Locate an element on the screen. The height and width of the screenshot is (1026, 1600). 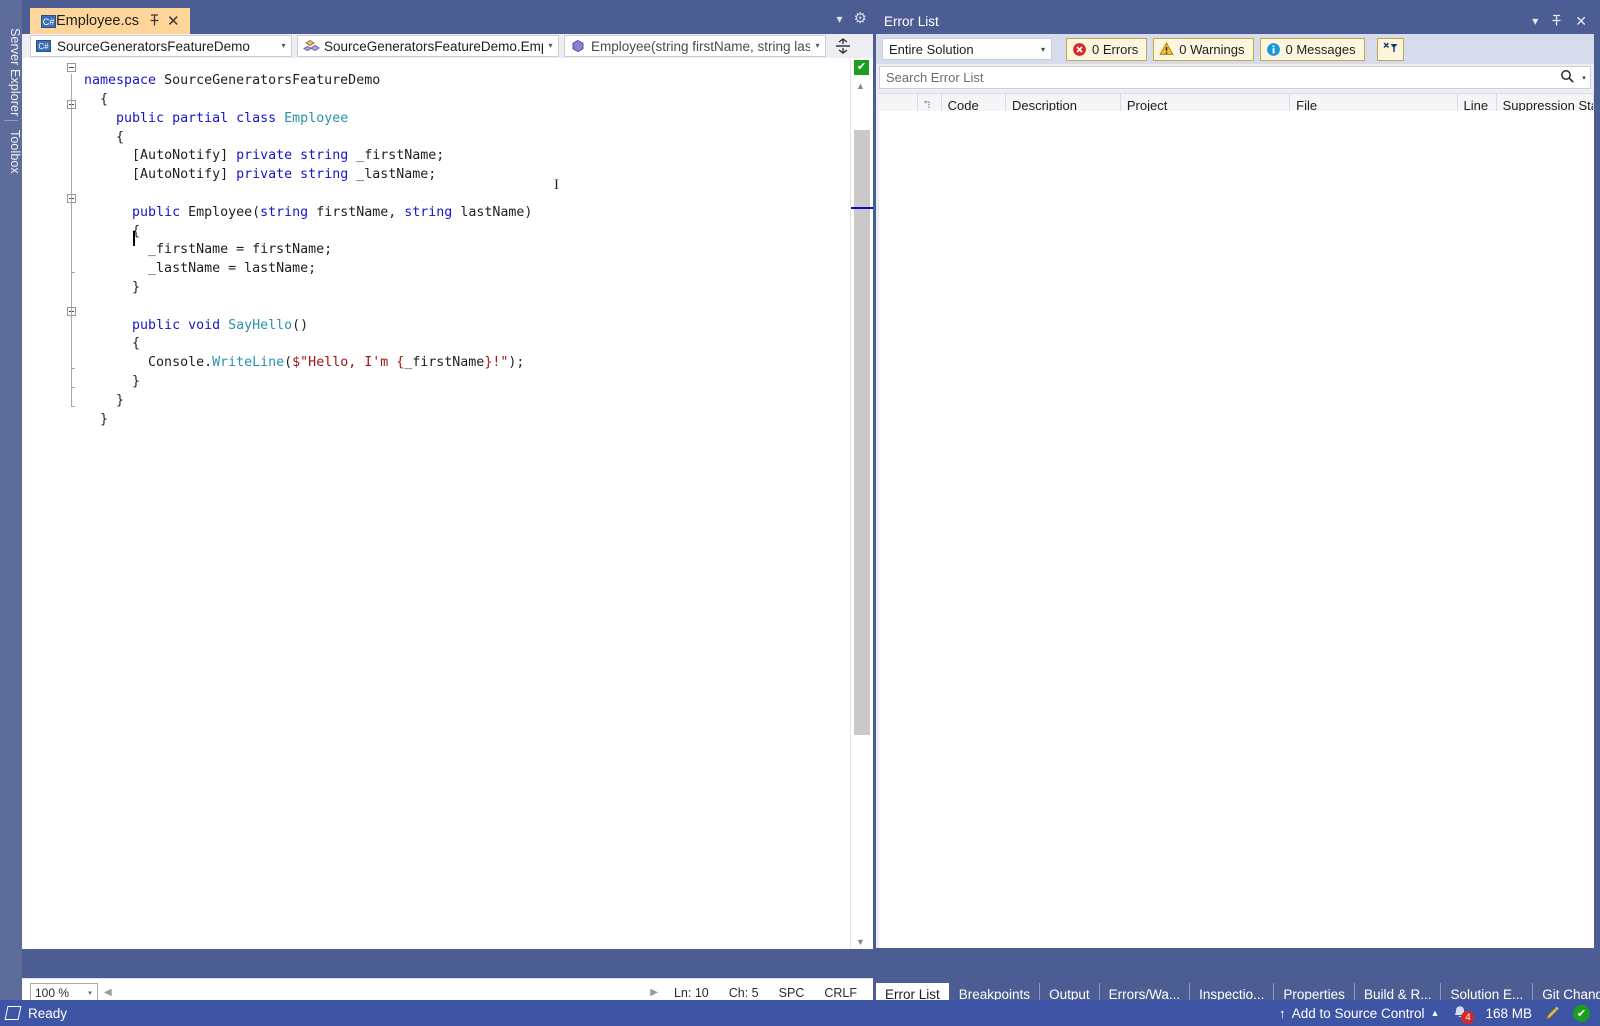
code-token: public is located at coordinates (160, 325).